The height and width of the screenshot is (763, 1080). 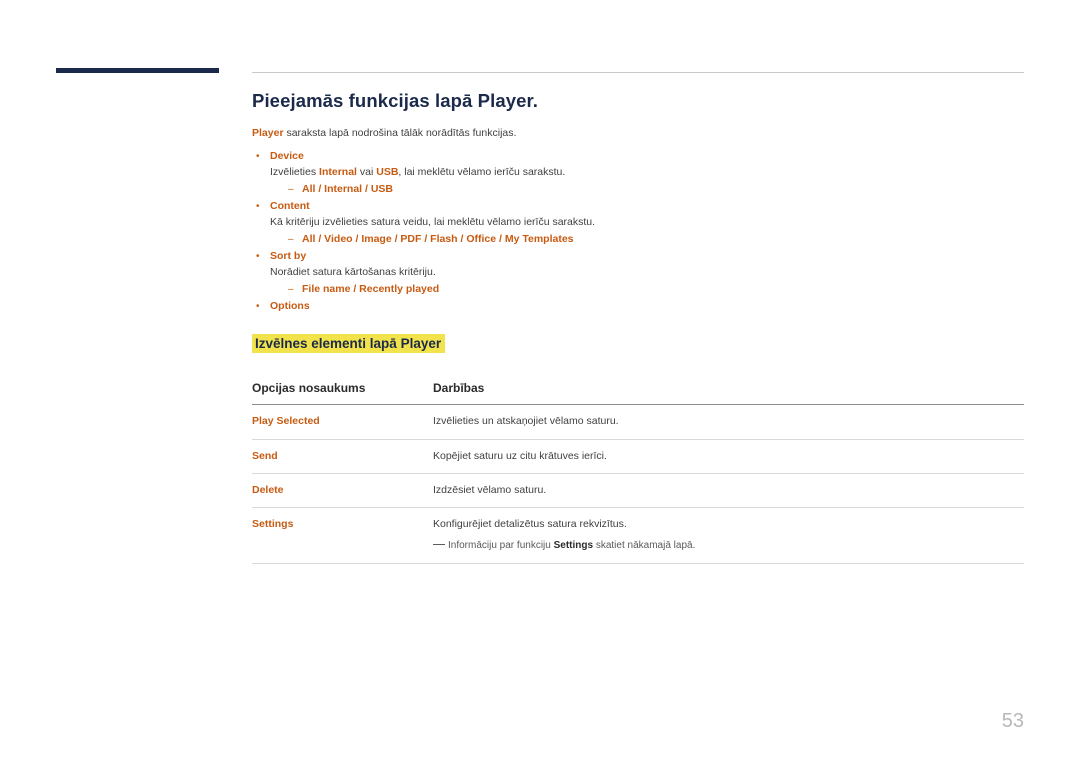 What do you see at coordinates (728, 391) in the screenshot?
I see `column-header-action: Darbības` at bounding box center [728, 391].